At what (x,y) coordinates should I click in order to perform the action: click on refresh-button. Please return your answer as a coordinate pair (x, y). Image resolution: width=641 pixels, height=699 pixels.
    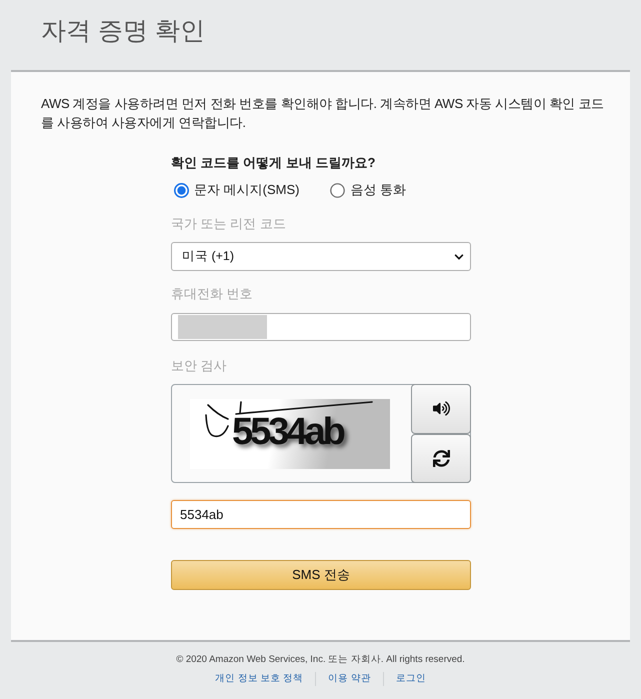
    Looking at the image, I should click on (441, 458).